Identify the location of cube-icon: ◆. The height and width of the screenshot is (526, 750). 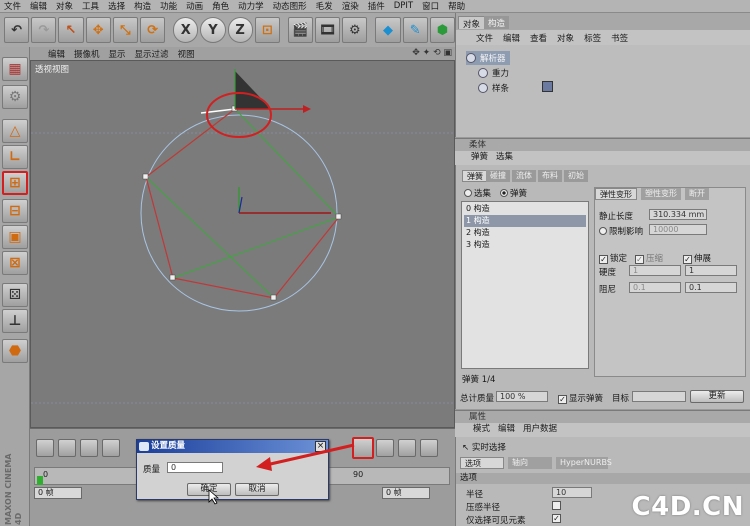
(388, 30).